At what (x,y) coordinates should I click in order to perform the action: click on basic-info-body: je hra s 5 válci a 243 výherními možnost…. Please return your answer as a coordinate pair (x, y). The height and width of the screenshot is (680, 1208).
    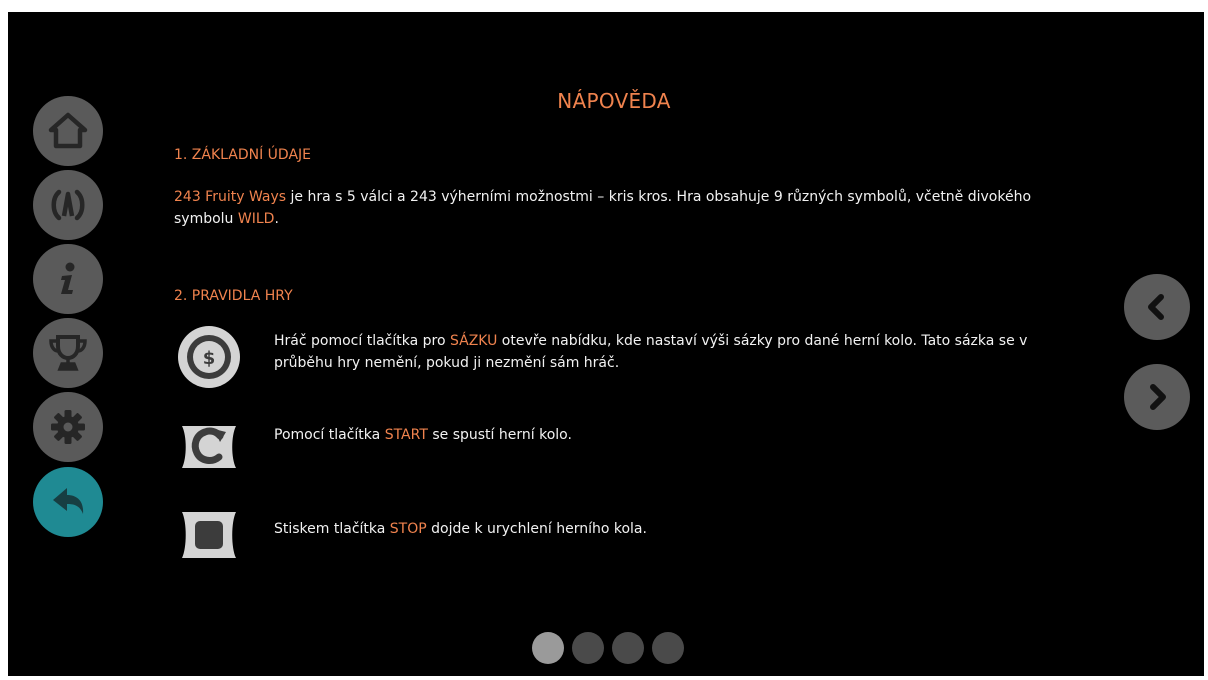
    Looking at the image, I should click on (603, 208).